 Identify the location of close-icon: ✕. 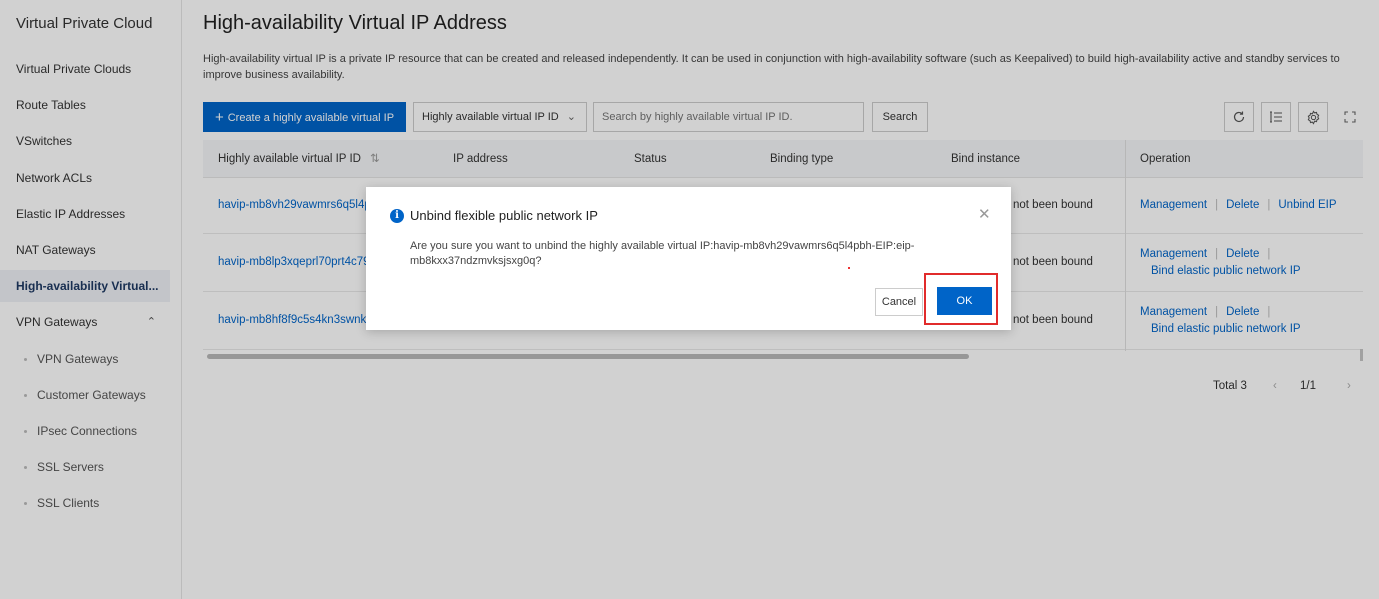
(984, 214).